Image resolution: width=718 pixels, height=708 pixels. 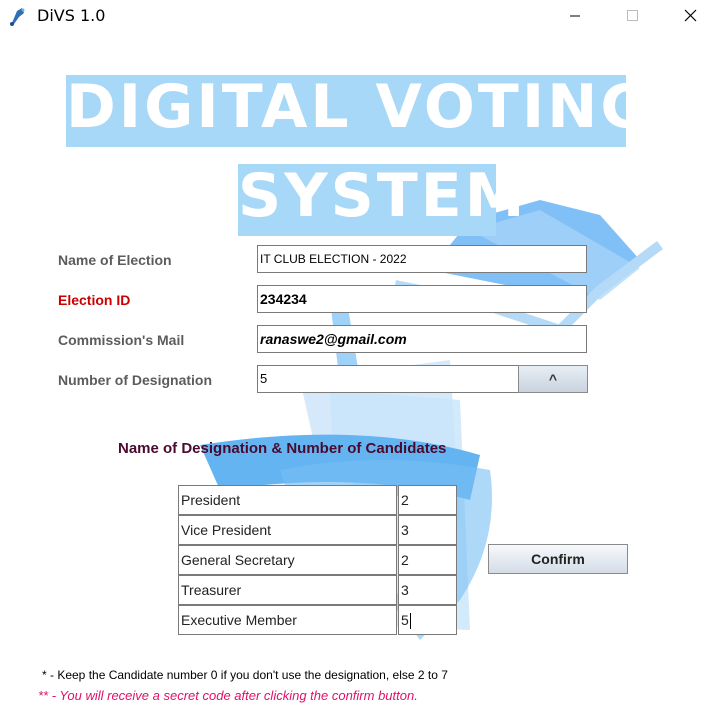 I want to click on election-id-label: Election ID, so click(x=94, y=300).